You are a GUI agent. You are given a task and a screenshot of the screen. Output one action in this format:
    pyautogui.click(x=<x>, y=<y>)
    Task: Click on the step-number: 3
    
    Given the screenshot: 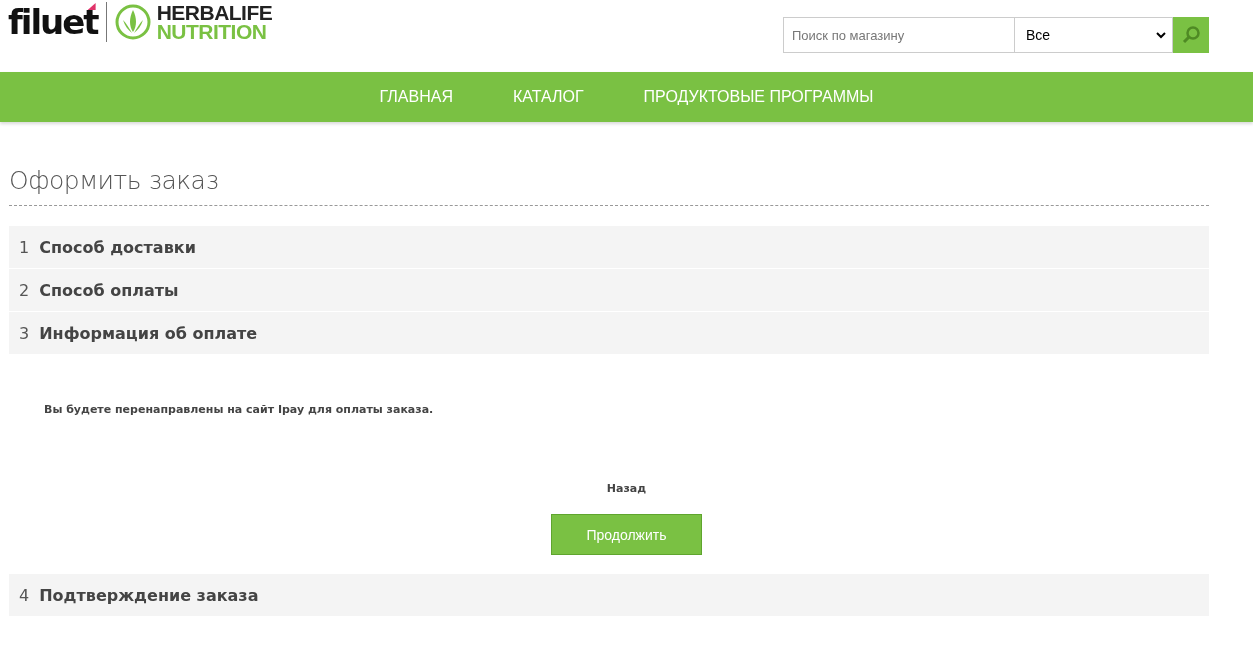 What is the action you would take?
    pyautogui.click(x=24, y=333)
    